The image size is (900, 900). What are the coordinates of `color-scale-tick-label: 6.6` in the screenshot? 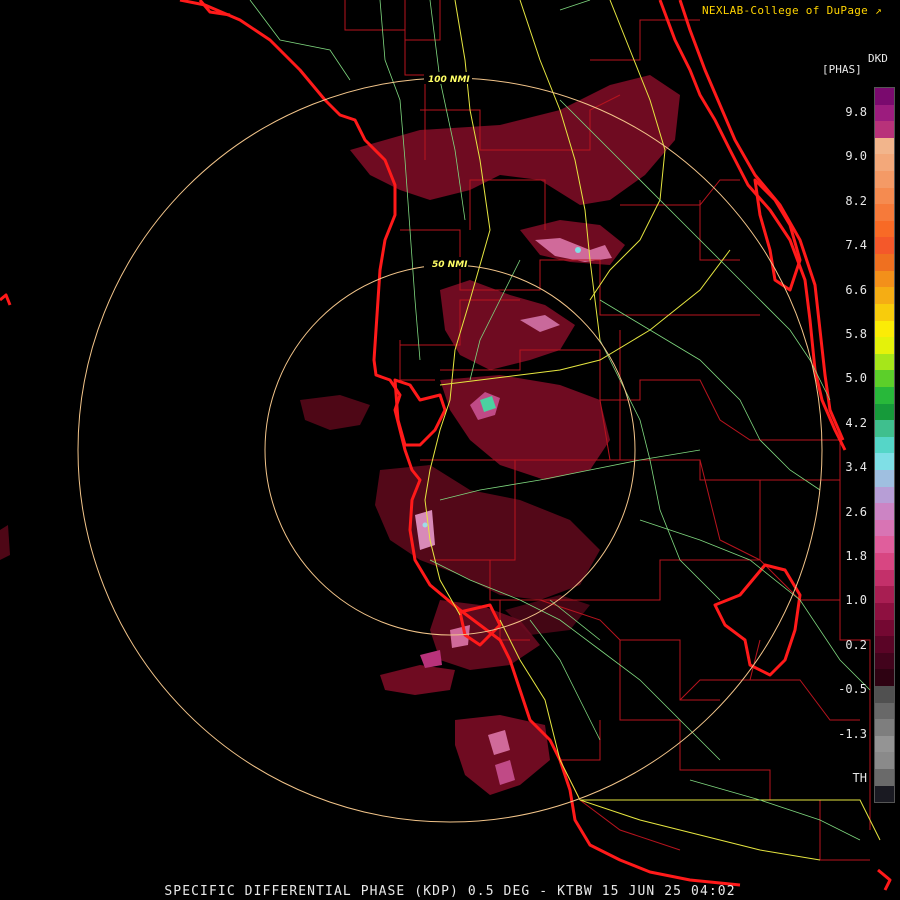 It's located at (856, 289).